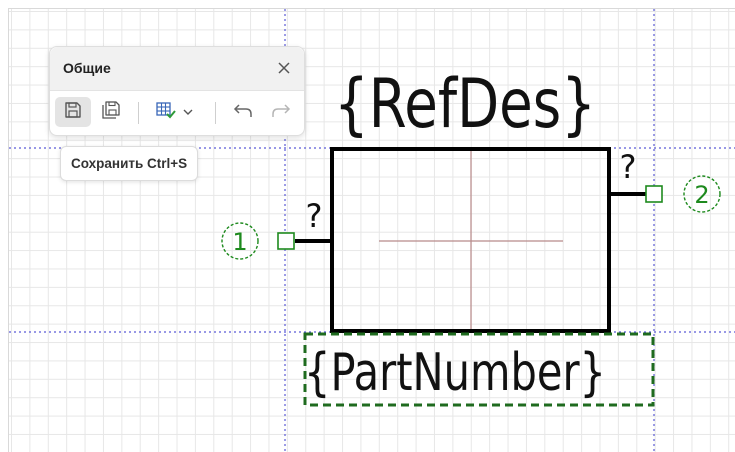 The image size is (735, 452). What do you see at coordinates (314, 216) in the screenshot?
I see `pin-1-name: ?` at bounding box center [314, 216].